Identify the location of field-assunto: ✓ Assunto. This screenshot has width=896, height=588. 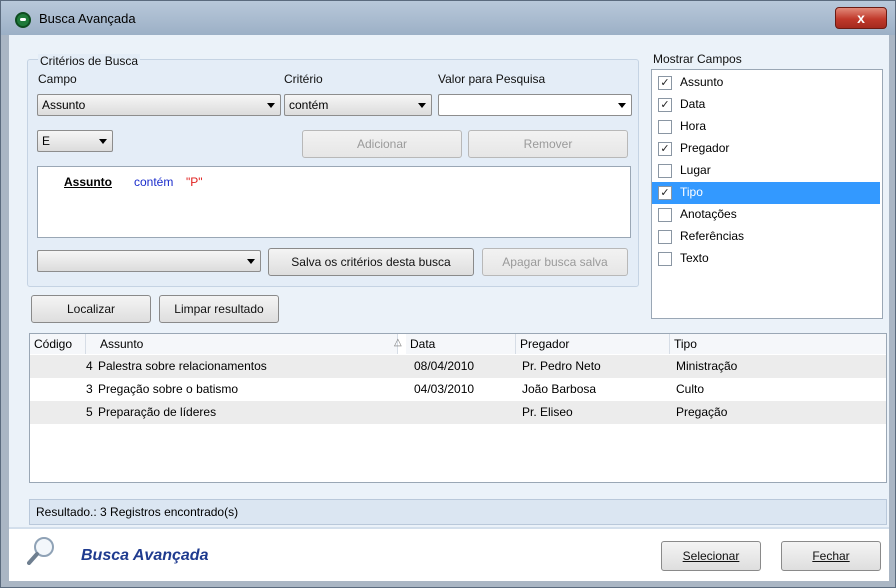
(766, 83).